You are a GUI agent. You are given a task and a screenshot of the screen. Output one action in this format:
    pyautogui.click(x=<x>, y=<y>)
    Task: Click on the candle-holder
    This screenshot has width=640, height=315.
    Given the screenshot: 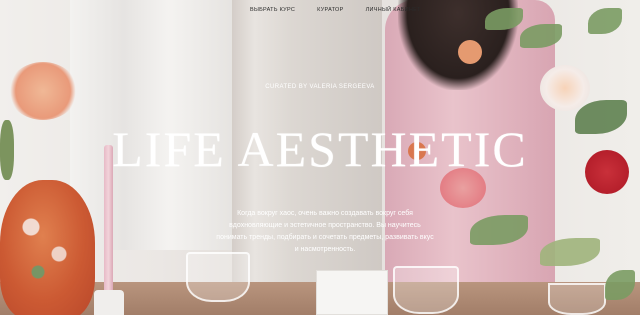 What is the action you would take?
    pyautogui.click(x=109, y=302)
    